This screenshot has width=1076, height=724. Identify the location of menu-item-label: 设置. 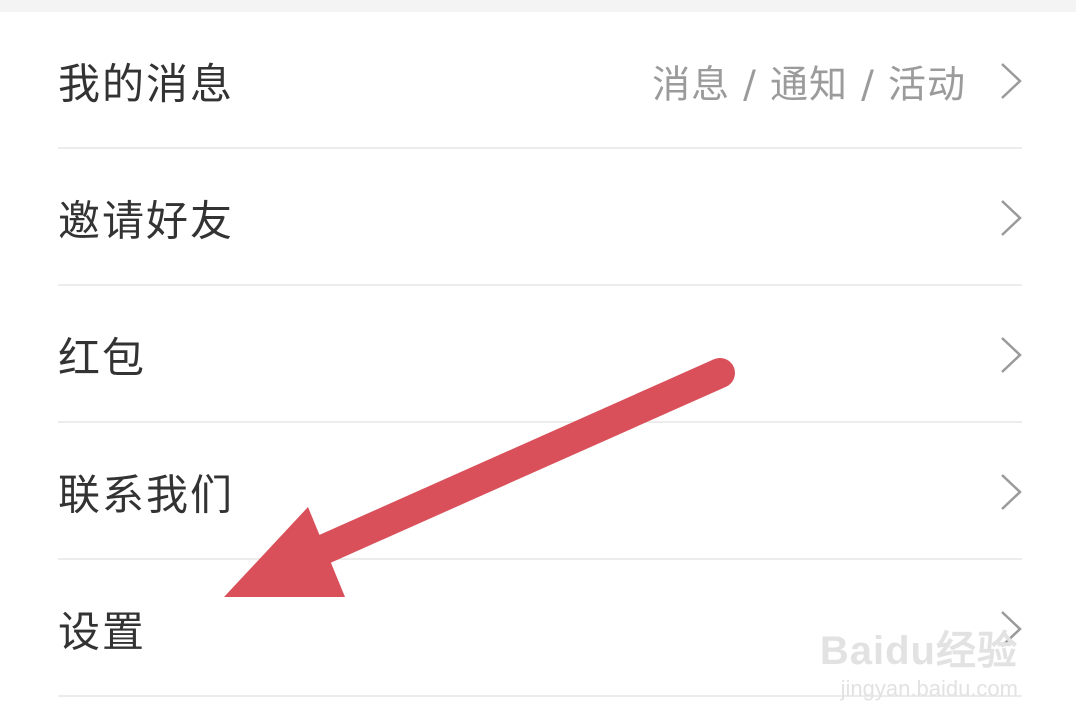
(102, 631).